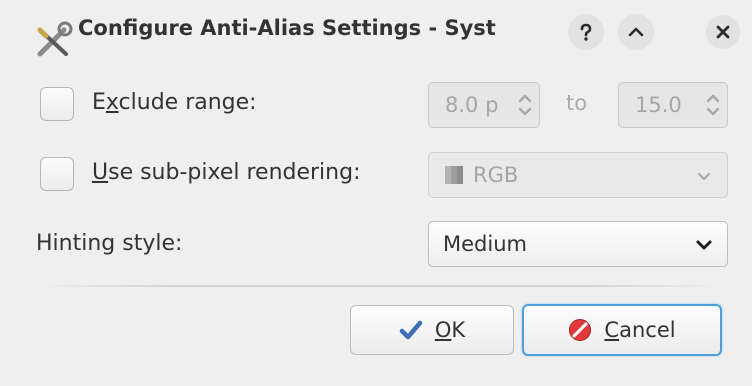  What do you see at coordinates (174, 102) in the screenshot?
I see `exclude-range-label: Exclude range:` at bounding box center [174, 102].